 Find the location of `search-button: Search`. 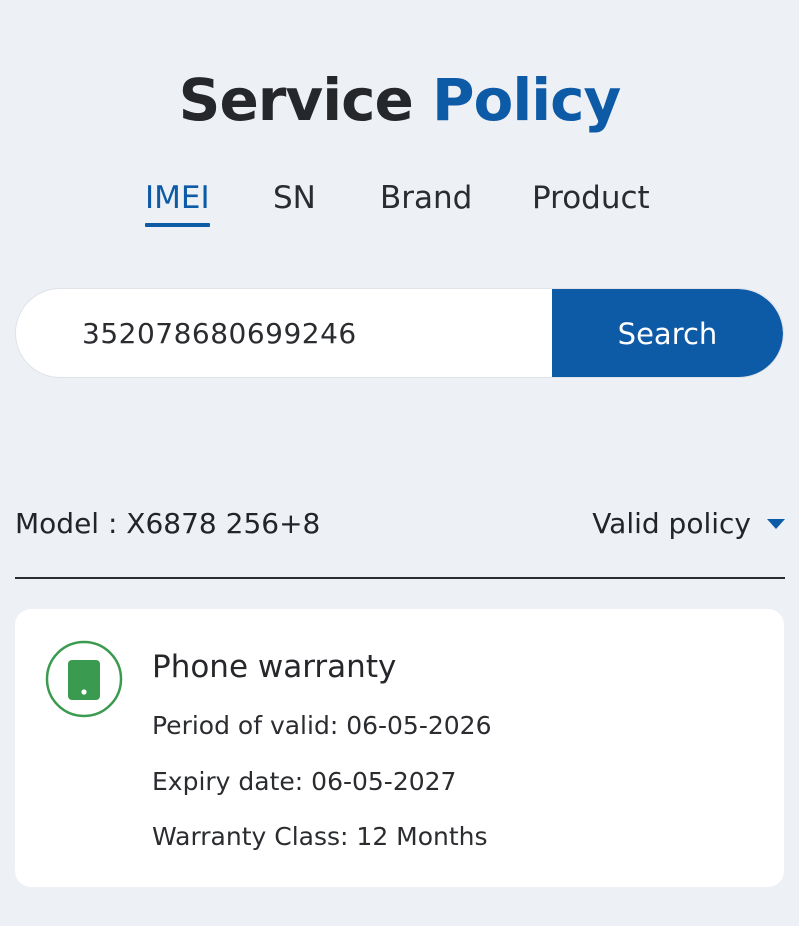

search-button: Search is located at coordinates (667, 333).